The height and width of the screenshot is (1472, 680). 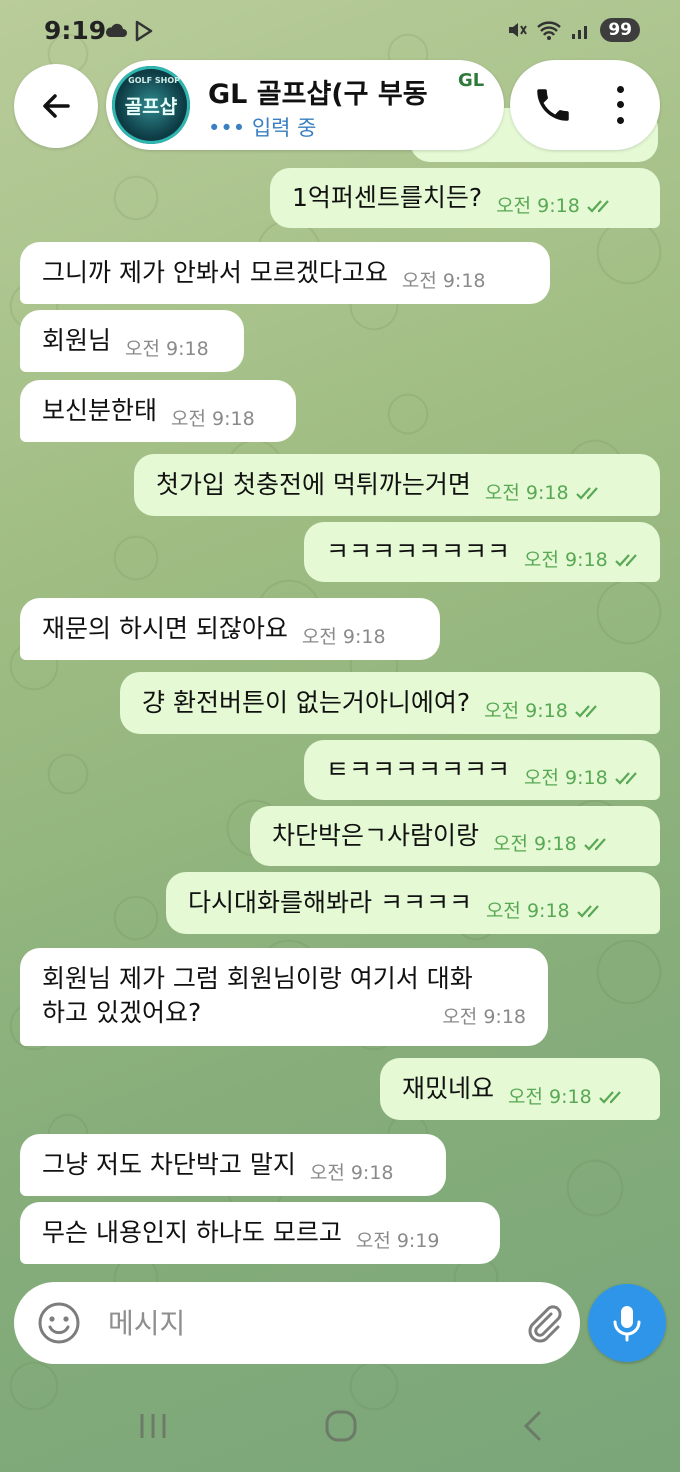 What do you see at coordinates (318, 94) in the screenshot?
I see `chat-title: GL 골프샵(구 부동` at bounding box center [318, 94].